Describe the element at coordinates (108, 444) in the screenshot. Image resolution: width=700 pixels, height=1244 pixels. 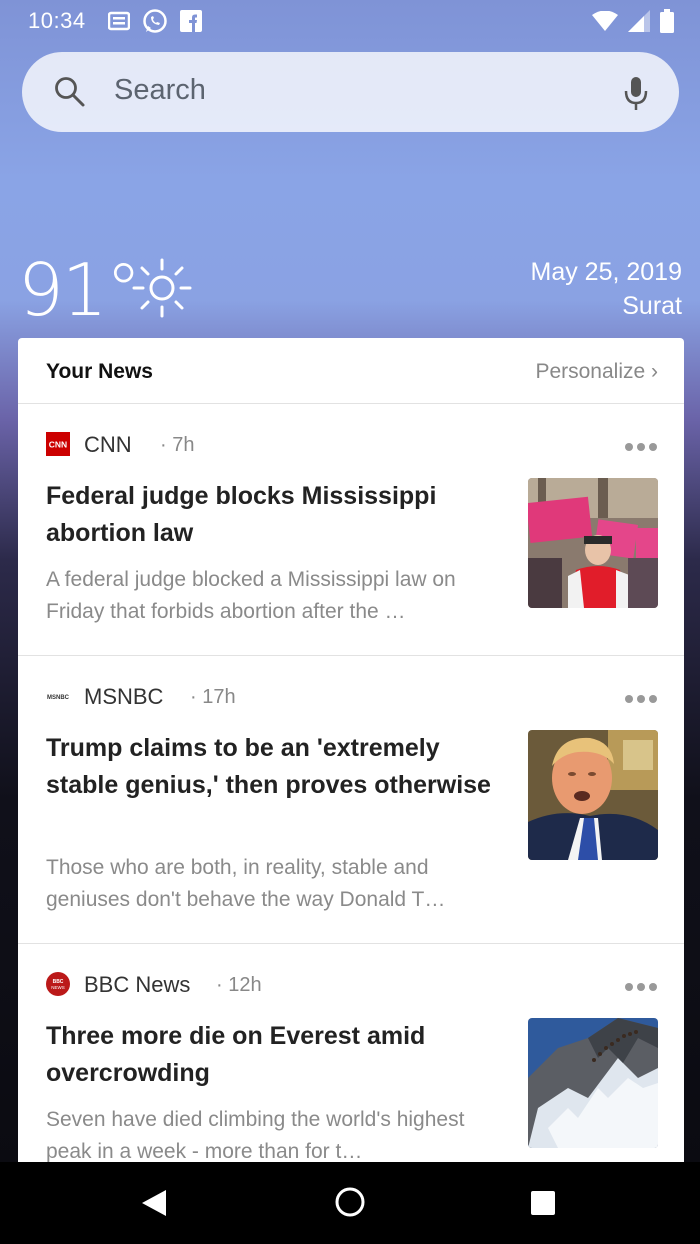
I see `article-source: CNN` at that location.